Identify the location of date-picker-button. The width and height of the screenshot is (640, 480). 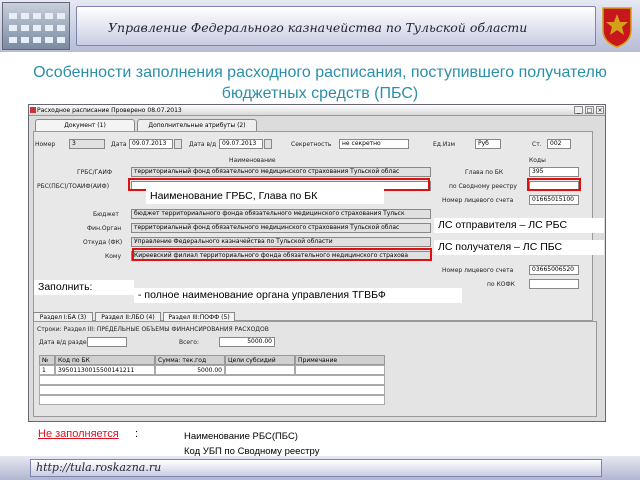
(178, 144).